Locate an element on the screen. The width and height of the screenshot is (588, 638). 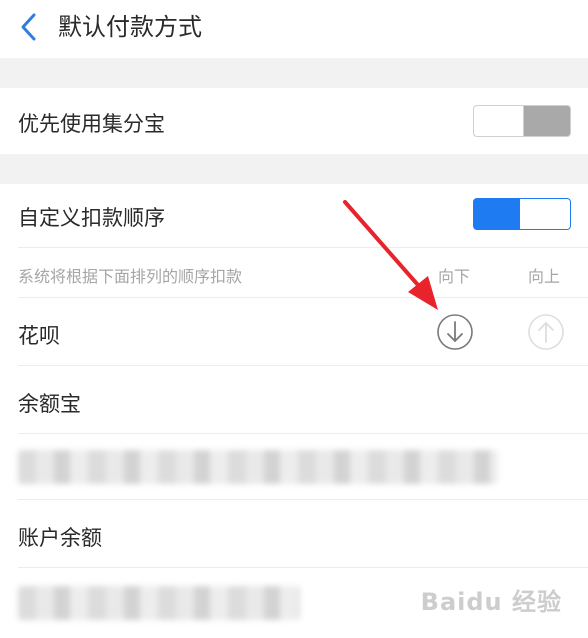
payment-item-label: 余额宝 is located at coordinates (49, 404).